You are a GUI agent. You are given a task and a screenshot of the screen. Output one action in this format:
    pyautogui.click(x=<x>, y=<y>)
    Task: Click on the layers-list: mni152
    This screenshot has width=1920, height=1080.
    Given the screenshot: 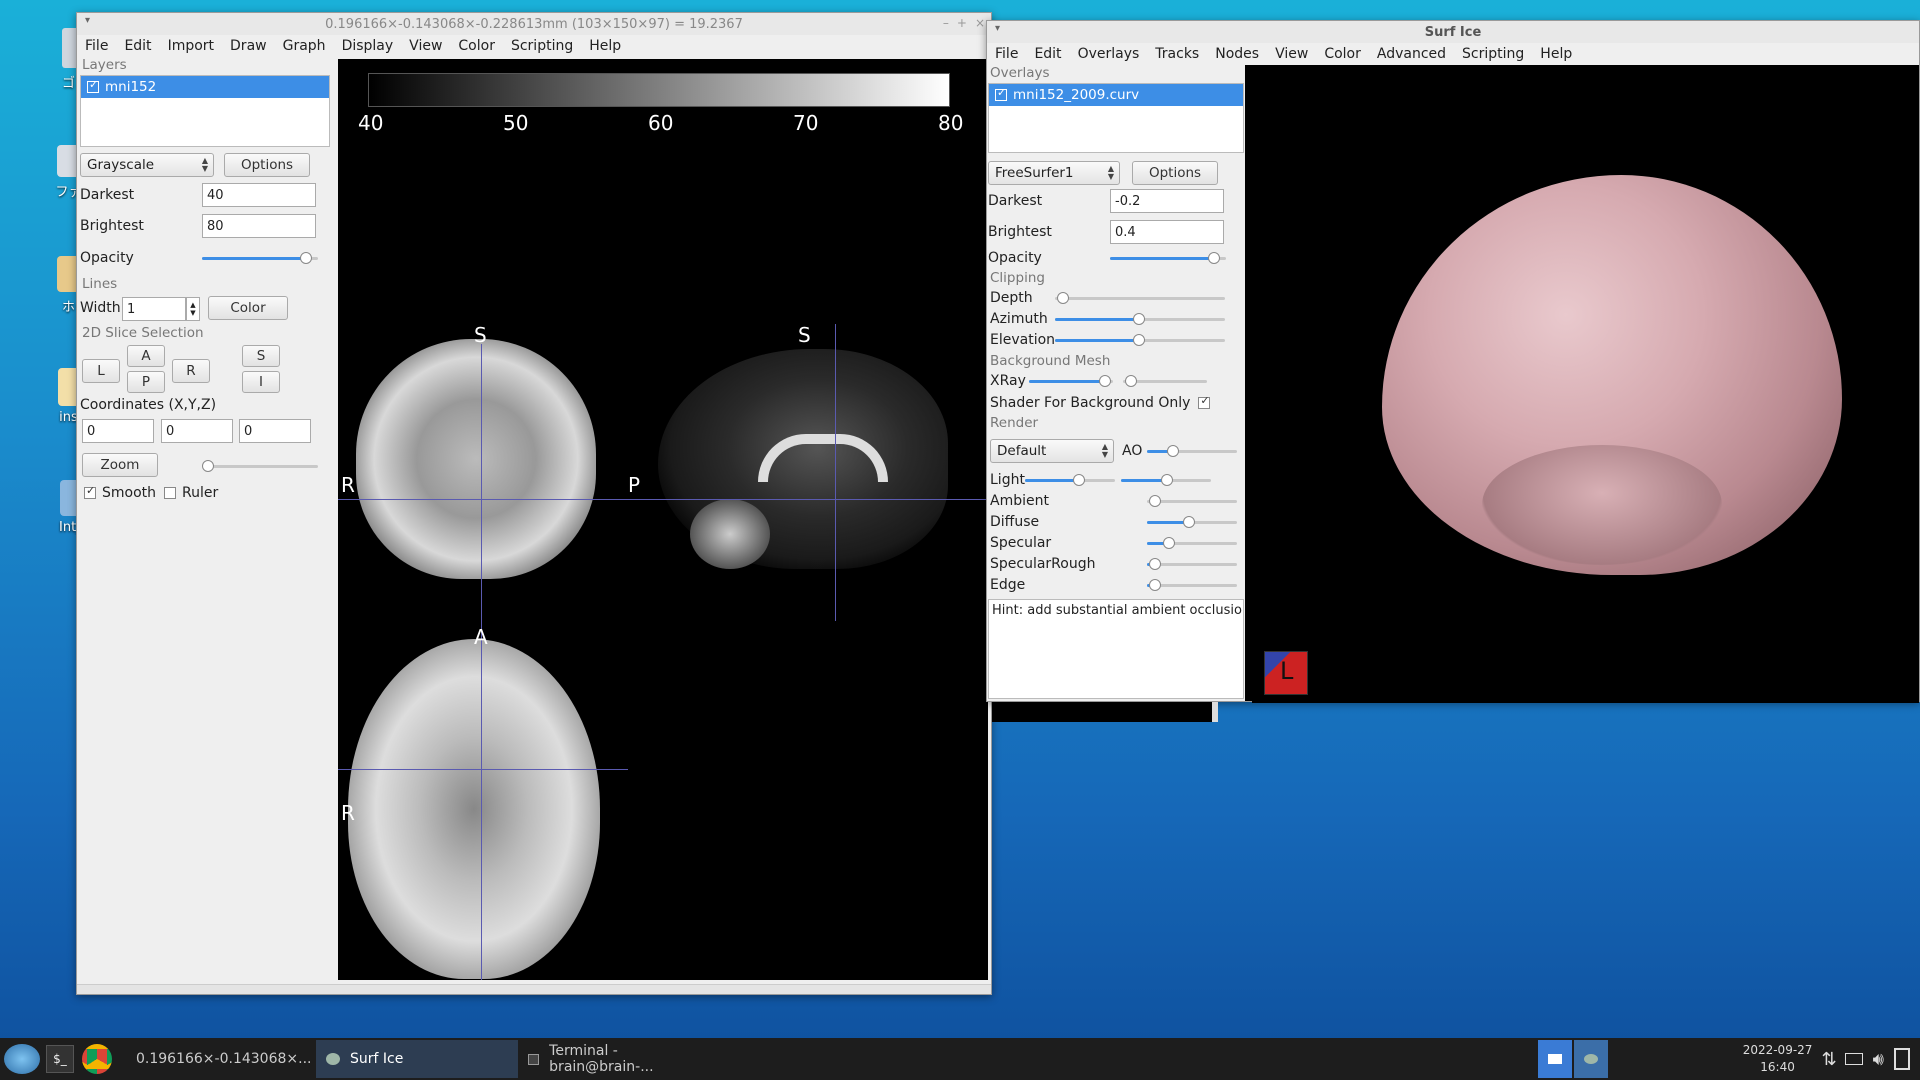 What is the action you would take?
    pyautogui.click(x=205, y=111)
    